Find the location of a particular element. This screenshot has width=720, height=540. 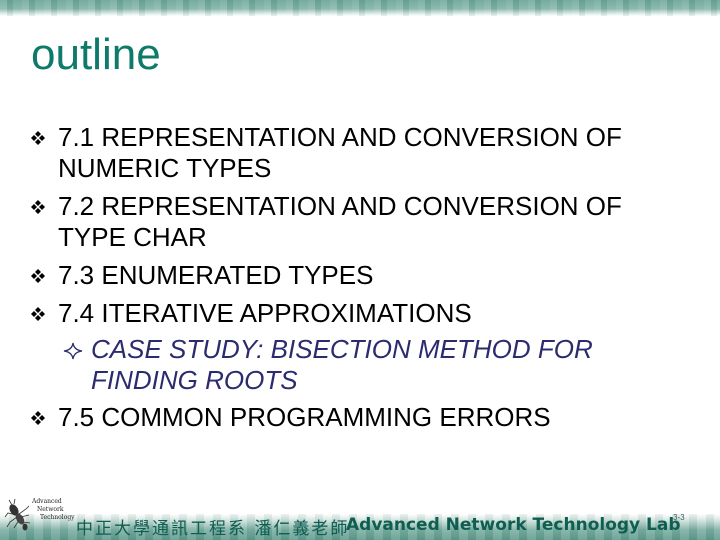

outline-item-line: 7.1 REPRESENTATION AND CONVERSION OF is located at coordinates (340, 137).